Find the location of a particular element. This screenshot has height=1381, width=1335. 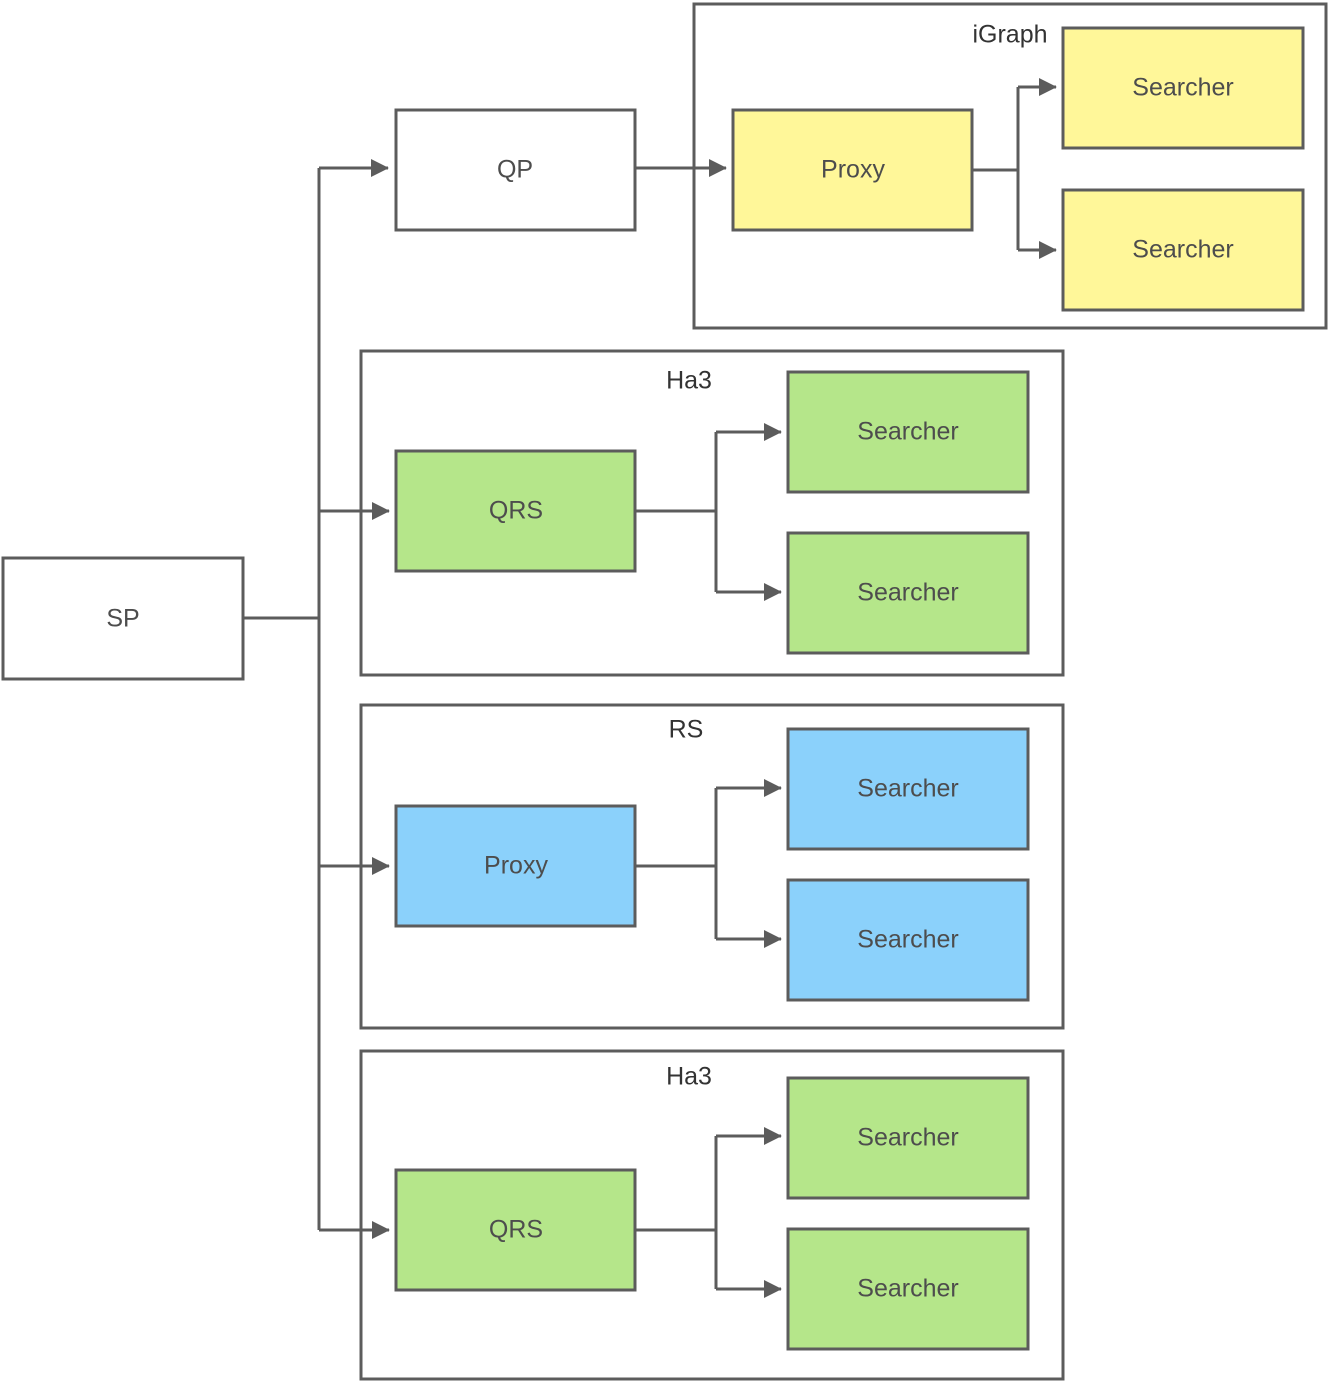

node-ha3-bottom-searcher-2-label: Searcher is located at coordinates (907, 1289).